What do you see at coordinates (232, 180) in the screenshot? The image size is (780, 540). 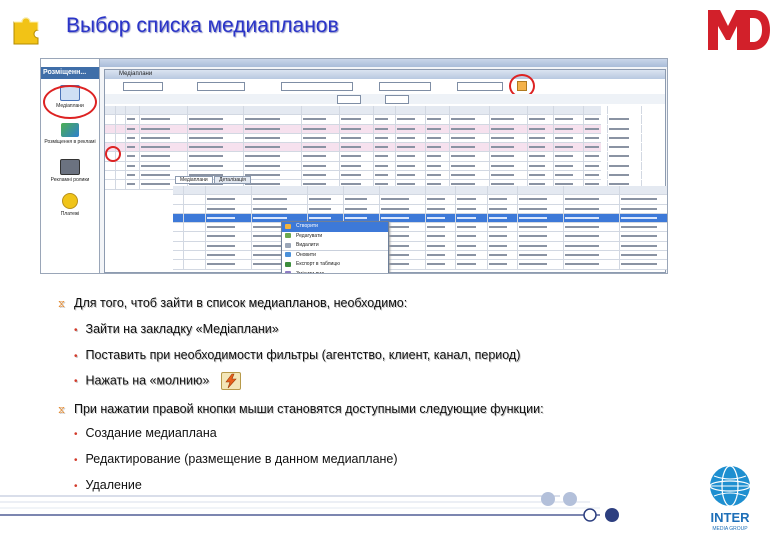 I see `tab-detail: Деталізація` at bounding box center [232, 180].